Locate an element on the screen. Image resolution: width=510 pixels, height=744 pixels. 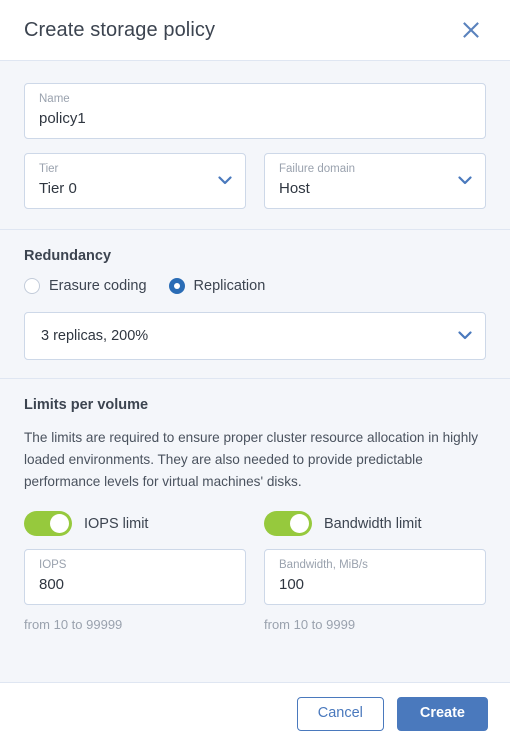
bandwidth-limit-toggle-row: Bandwidth limit is located at coordinates (375, 523).